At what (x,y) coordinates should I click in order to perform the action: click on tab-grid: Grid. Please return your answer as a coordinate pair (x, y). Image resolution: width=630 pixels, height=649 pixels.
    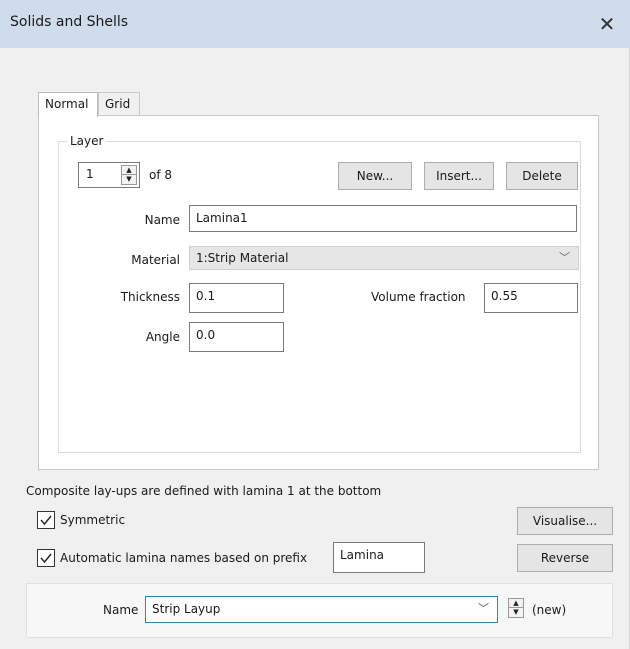
    Looking at the image, I should click on (119, 103).